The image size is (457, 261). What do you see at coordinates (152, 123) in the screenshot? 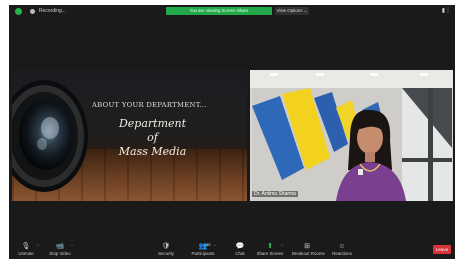
I see `slide-title-line: Department` at bounding box center [152, 123].